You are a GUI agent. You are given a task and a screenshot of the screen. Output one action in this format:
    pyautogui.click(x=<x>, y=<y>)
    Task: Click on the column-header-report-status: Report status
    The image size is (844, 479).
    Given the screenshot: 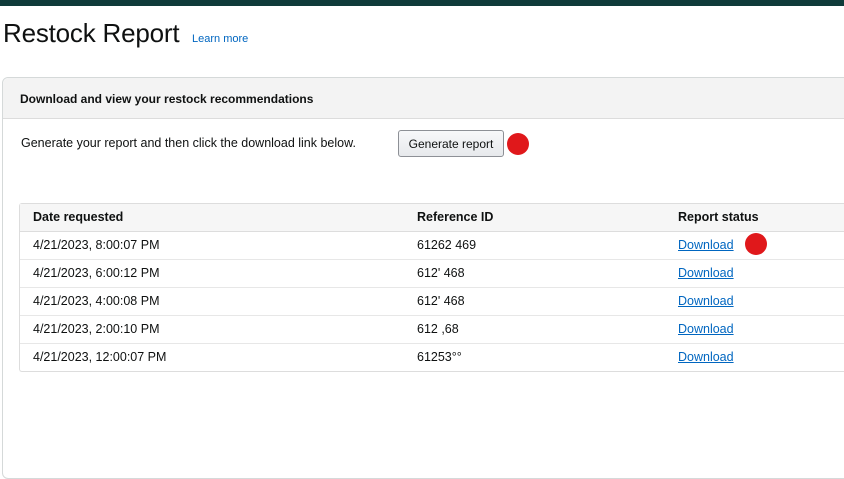 What is the action you would take?
    pyautogui.click(x=718, y=217)
    